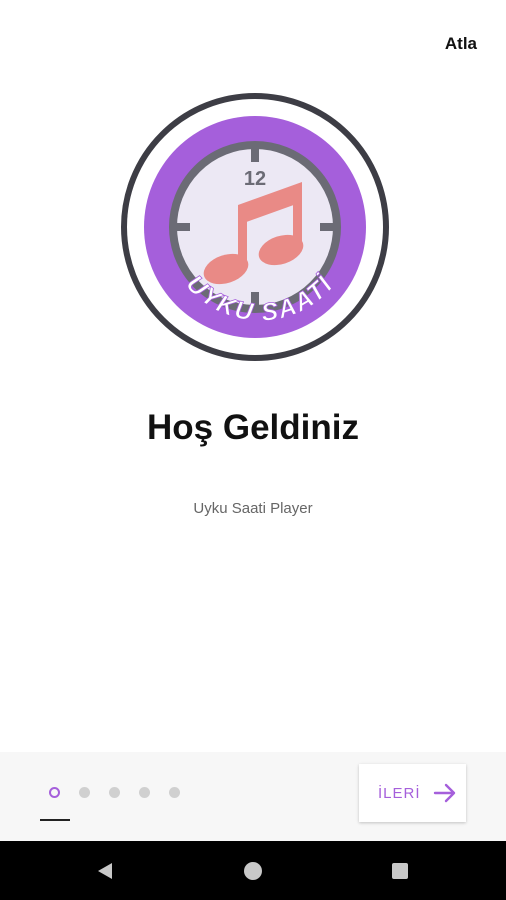 The height and width of the screenshot is (900, 506). I want to click on welcome-subtitle: Uyku Saati Player, so click(253, 508).